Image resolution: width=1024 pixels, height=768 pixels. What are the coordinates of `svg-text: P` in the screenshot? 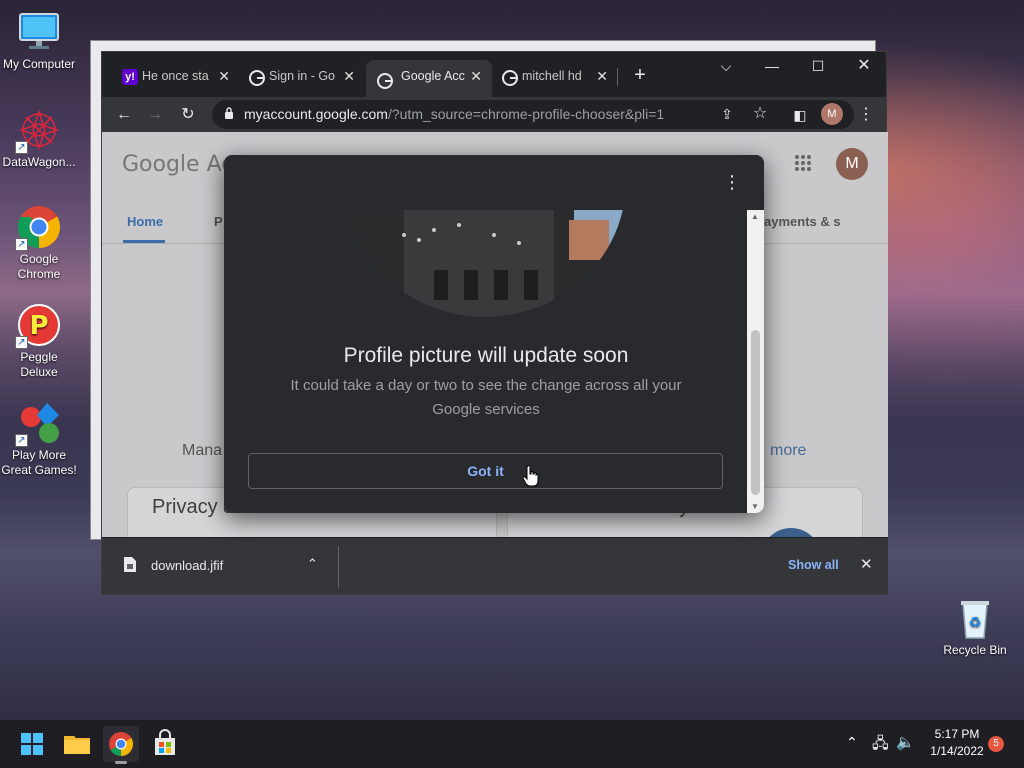 It's located at (38, 326).